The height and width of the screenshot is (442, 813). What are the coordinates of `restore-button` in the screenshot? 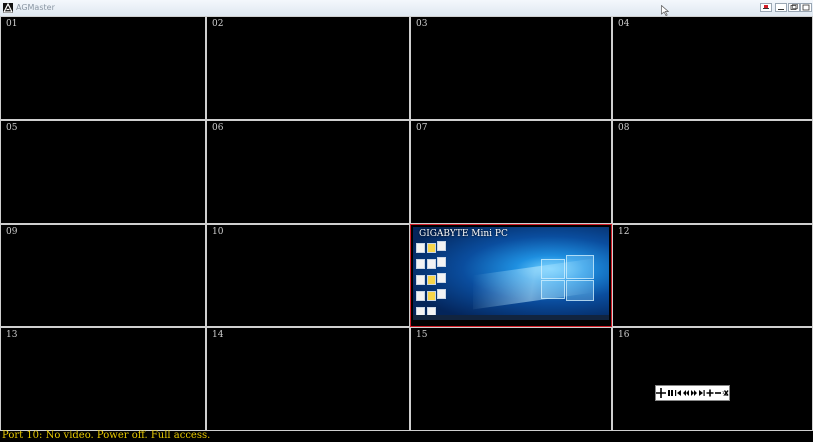 It's located at (794, 7).